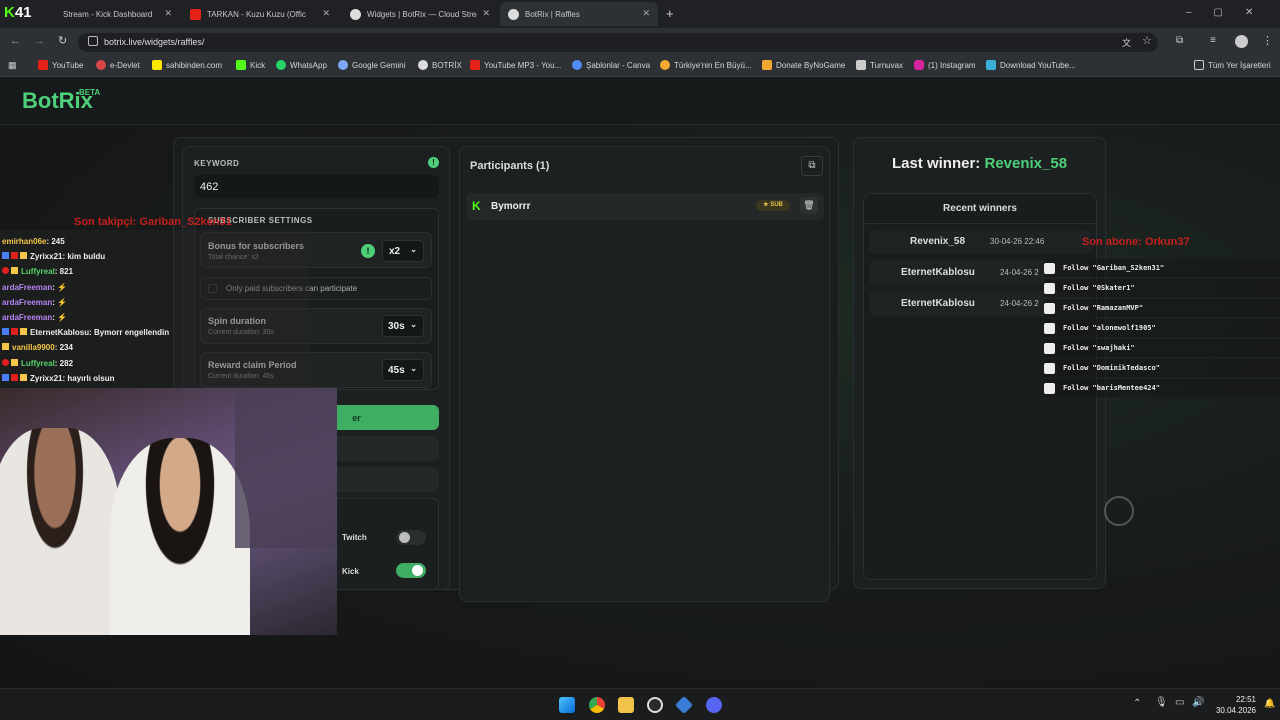  Describe the element at coordinates (803, 65) in the screenshot. I see `bookmark-bynogame: Donate ByNoGame` at that location.